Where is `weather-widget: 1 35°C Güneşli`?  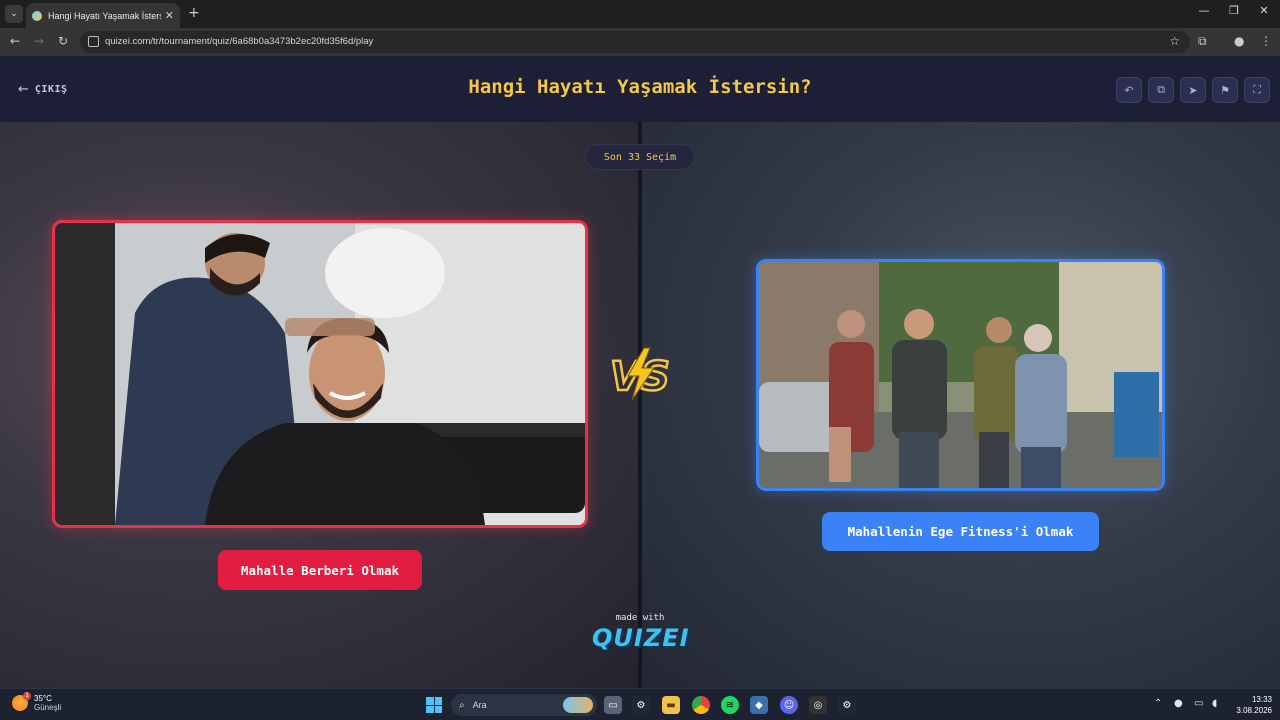 weather-widget: 1 35°C Güneşli is located at coordinates (37, 702).